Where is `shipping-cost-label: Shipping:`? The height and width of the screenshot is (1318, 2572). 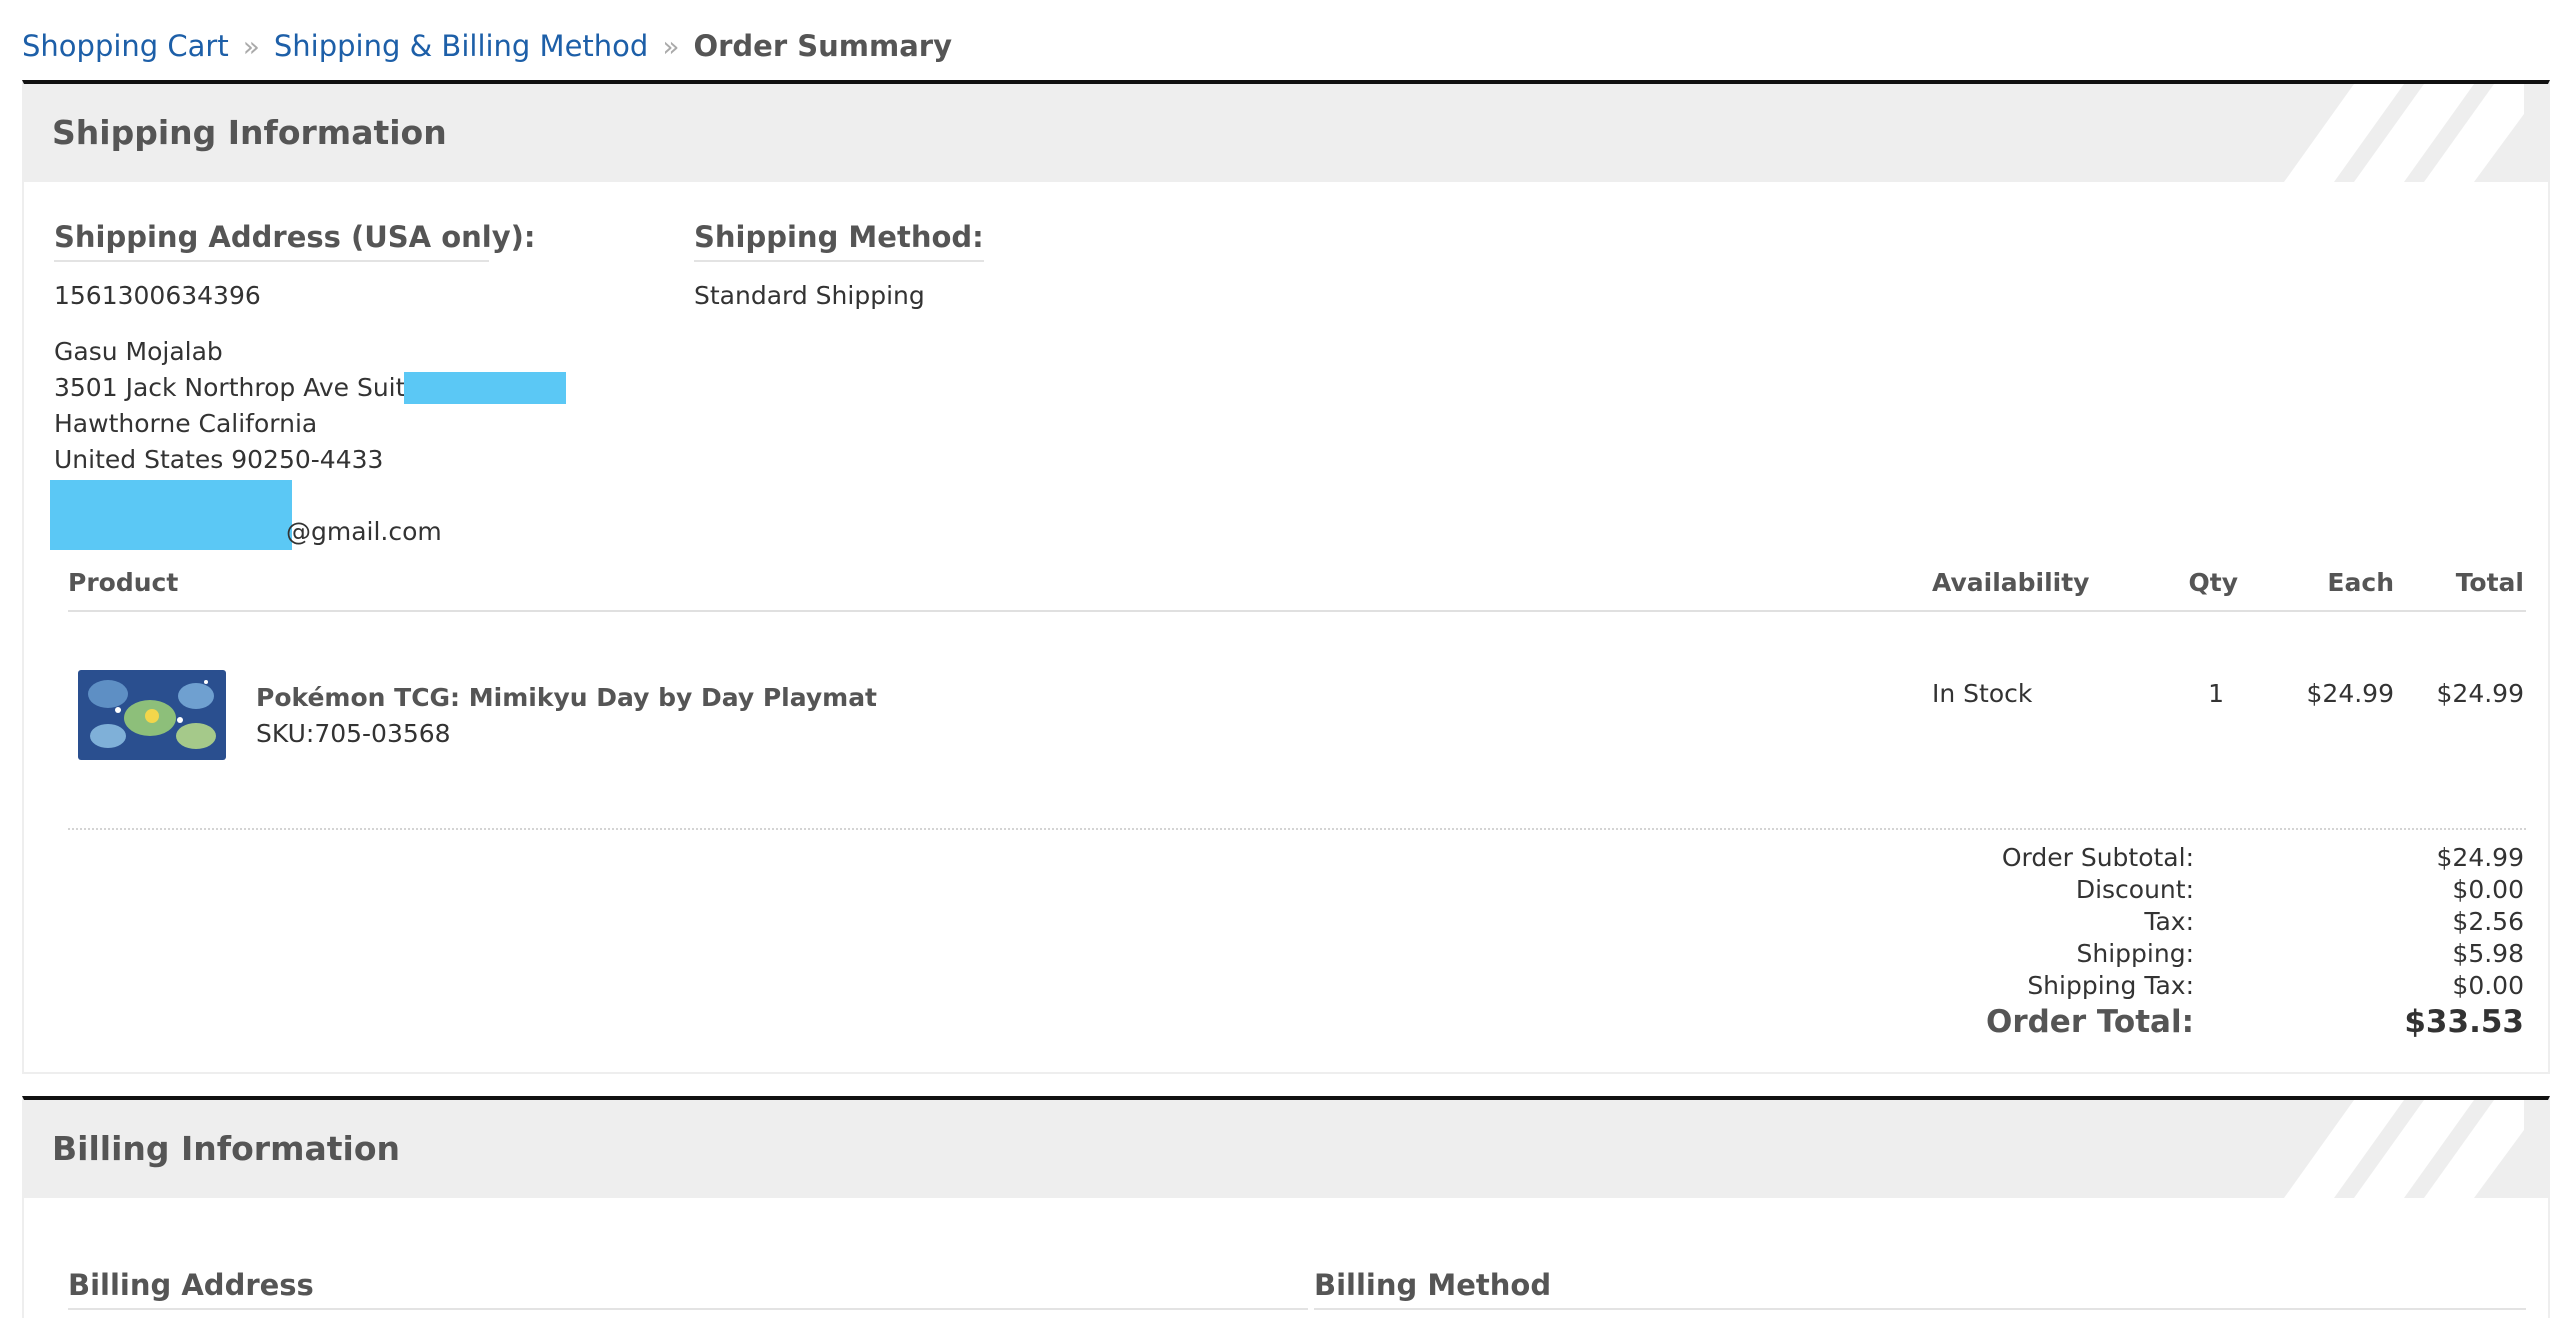
shipping-cost-label: Shipping: is located at coordinates (2135, 953).